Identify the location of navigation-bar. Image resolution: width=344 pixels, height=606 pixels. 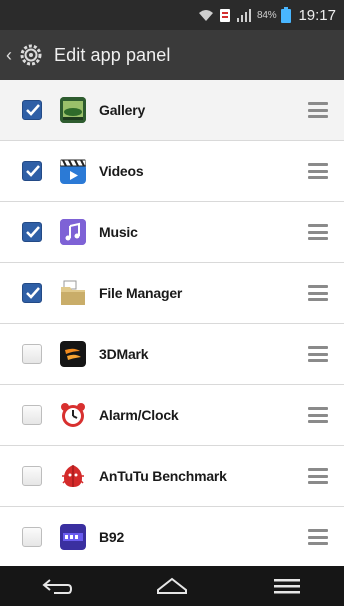
(172, 586).